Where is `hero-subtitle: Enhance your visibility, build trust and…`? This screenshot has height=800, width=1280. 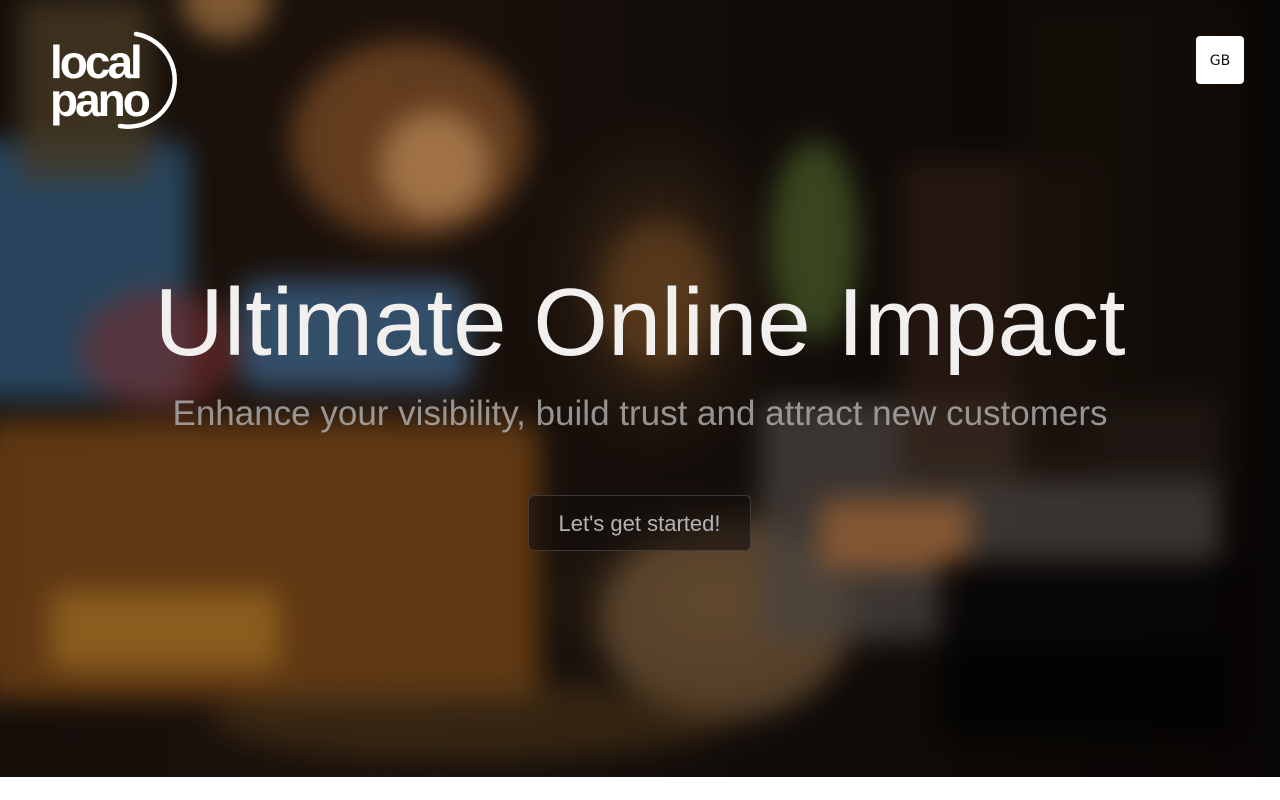
hero-subtitle: Enhance your visibility, build trust and… is located at coordinates (640, 413).